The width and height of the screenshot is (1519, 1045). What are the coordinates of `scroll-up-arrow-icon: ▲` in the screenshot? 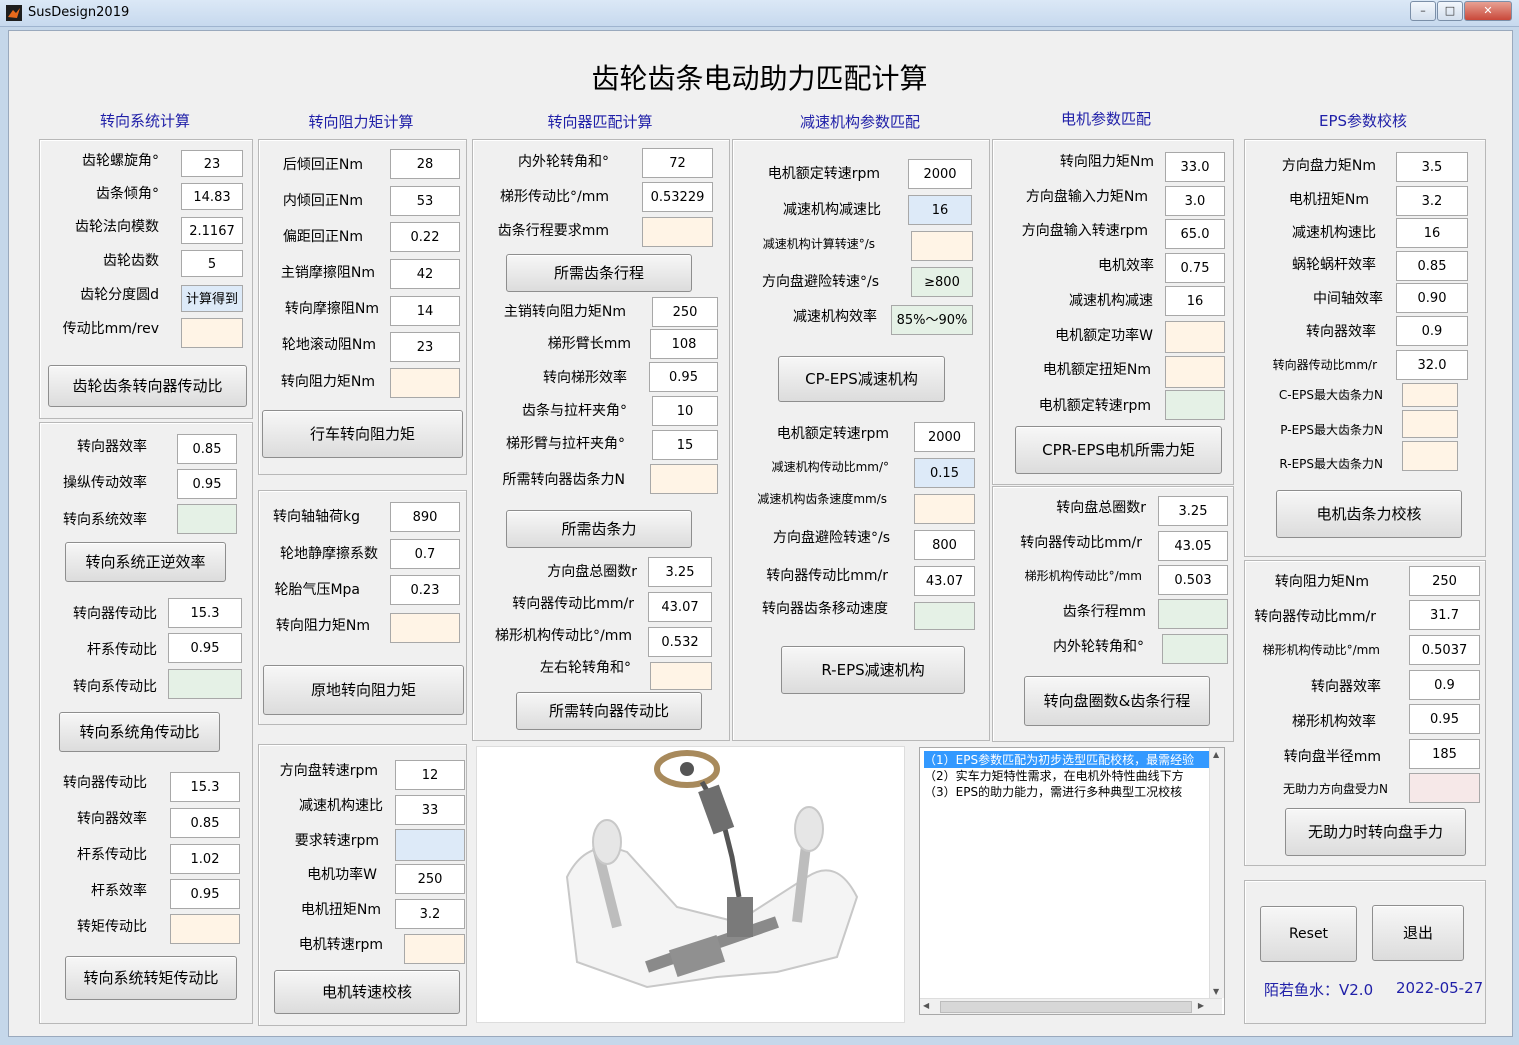 It's located at (1216, 754).